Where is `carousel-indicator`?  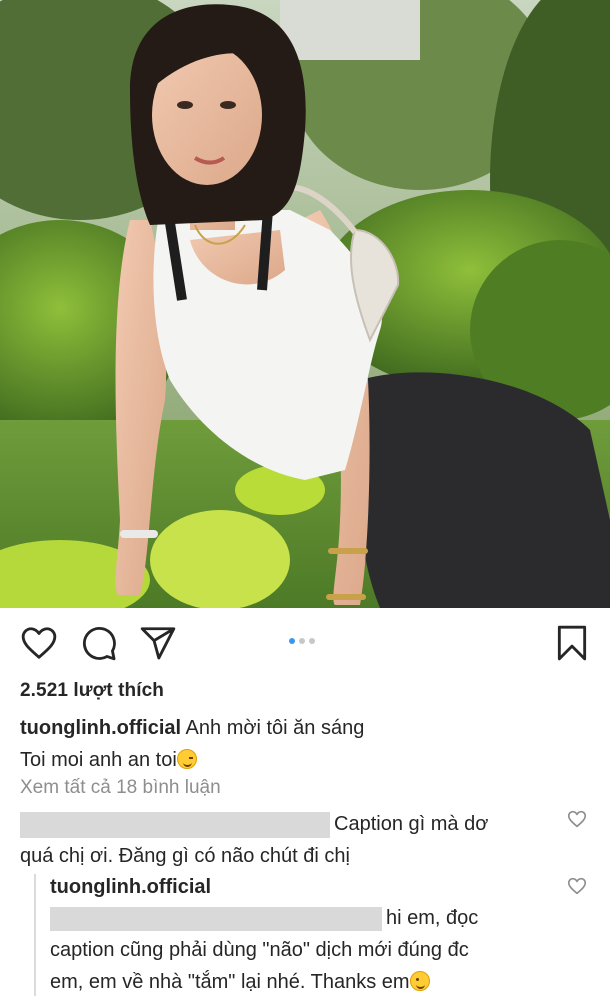 carousel-indicator is located at coordinates (302, 641).